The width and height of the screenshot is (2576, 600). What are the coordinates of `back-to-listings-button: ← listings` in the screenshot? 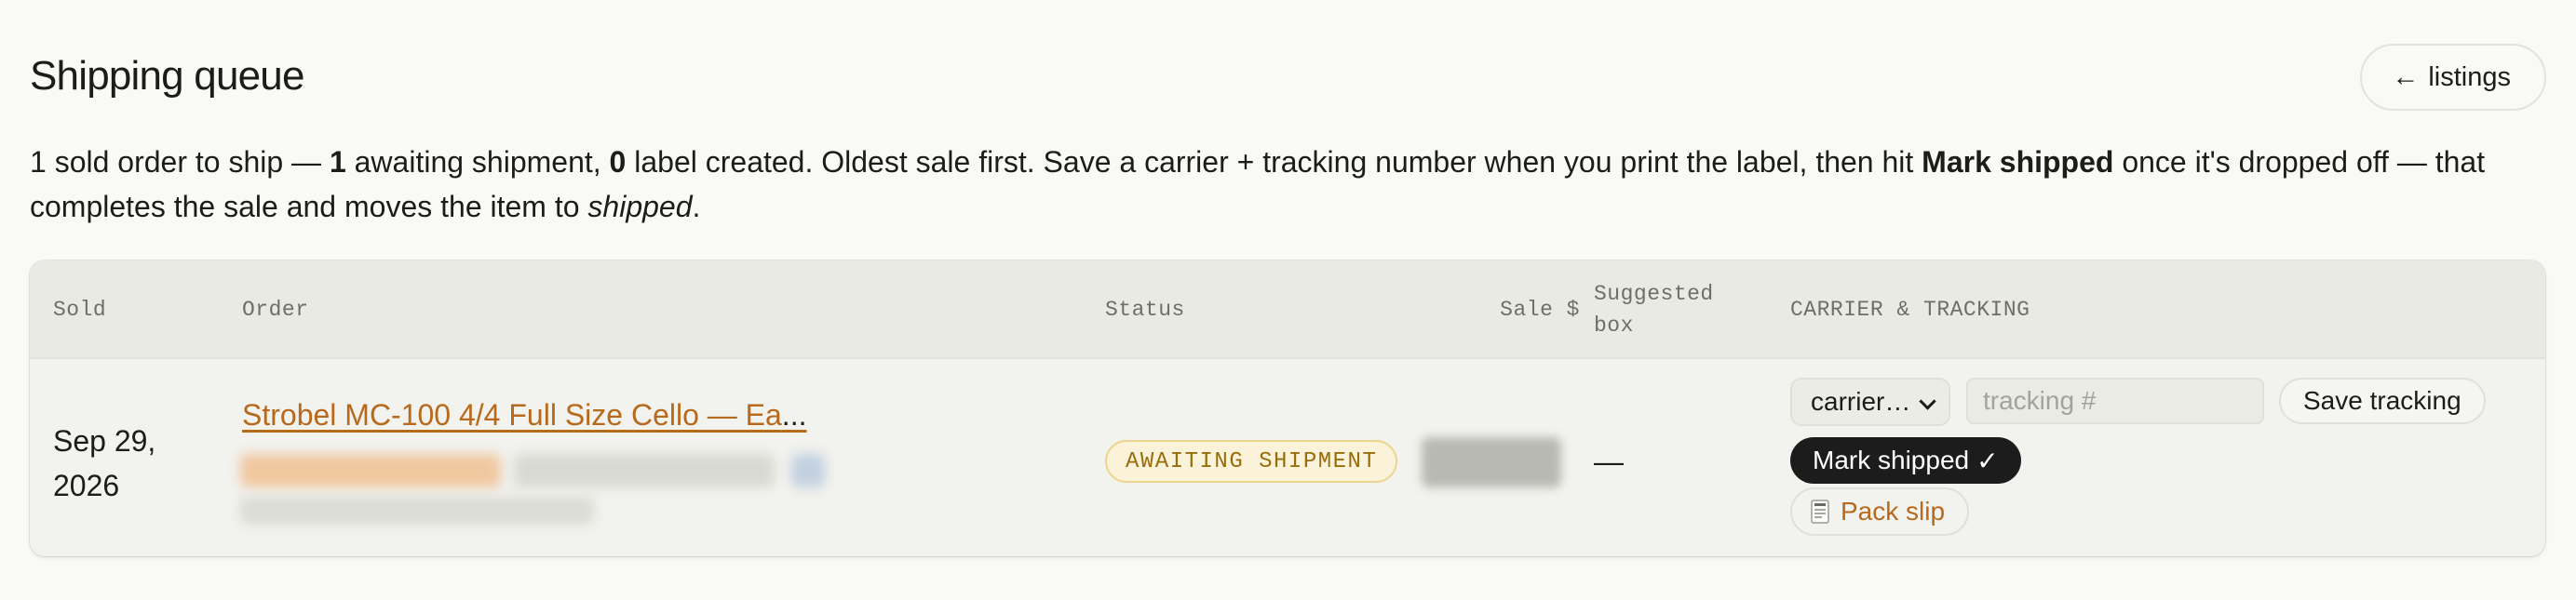 It's located at (2453, 77).